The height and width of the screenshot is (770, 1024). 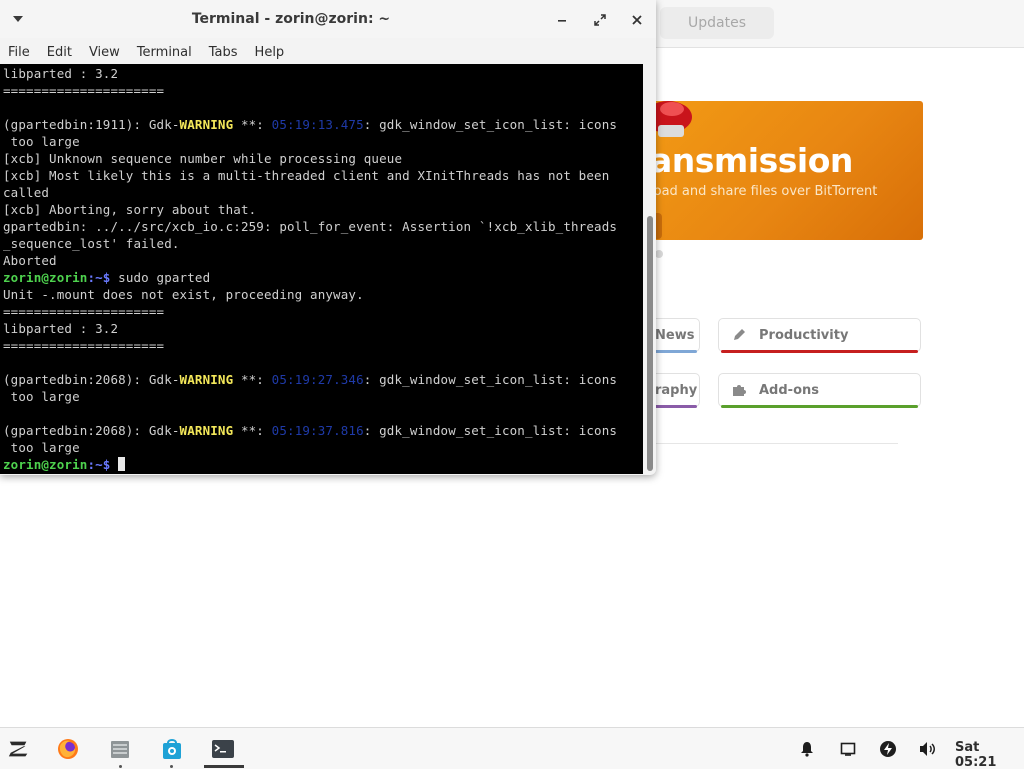 I want to click on timestamp: 05:19:37.816, so click(x=317, y=430).